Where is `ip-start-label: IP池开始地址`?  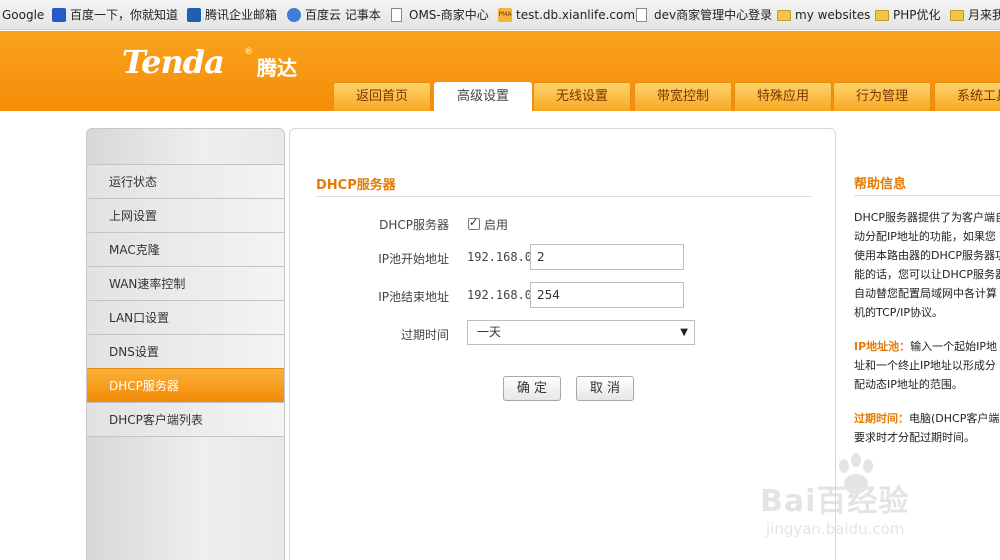
ip-start-label: IP池开始地址 is located at coordinates (413, 259).